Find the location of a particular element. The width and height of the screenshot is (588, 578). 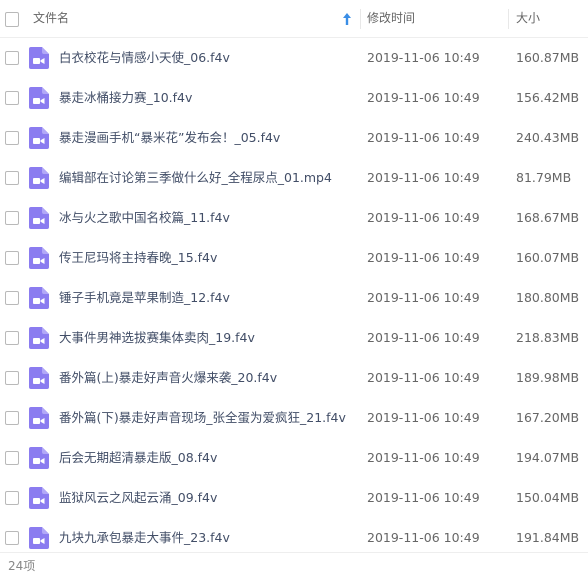

file-size: 194.07MB is located at coordinates (548, 457).